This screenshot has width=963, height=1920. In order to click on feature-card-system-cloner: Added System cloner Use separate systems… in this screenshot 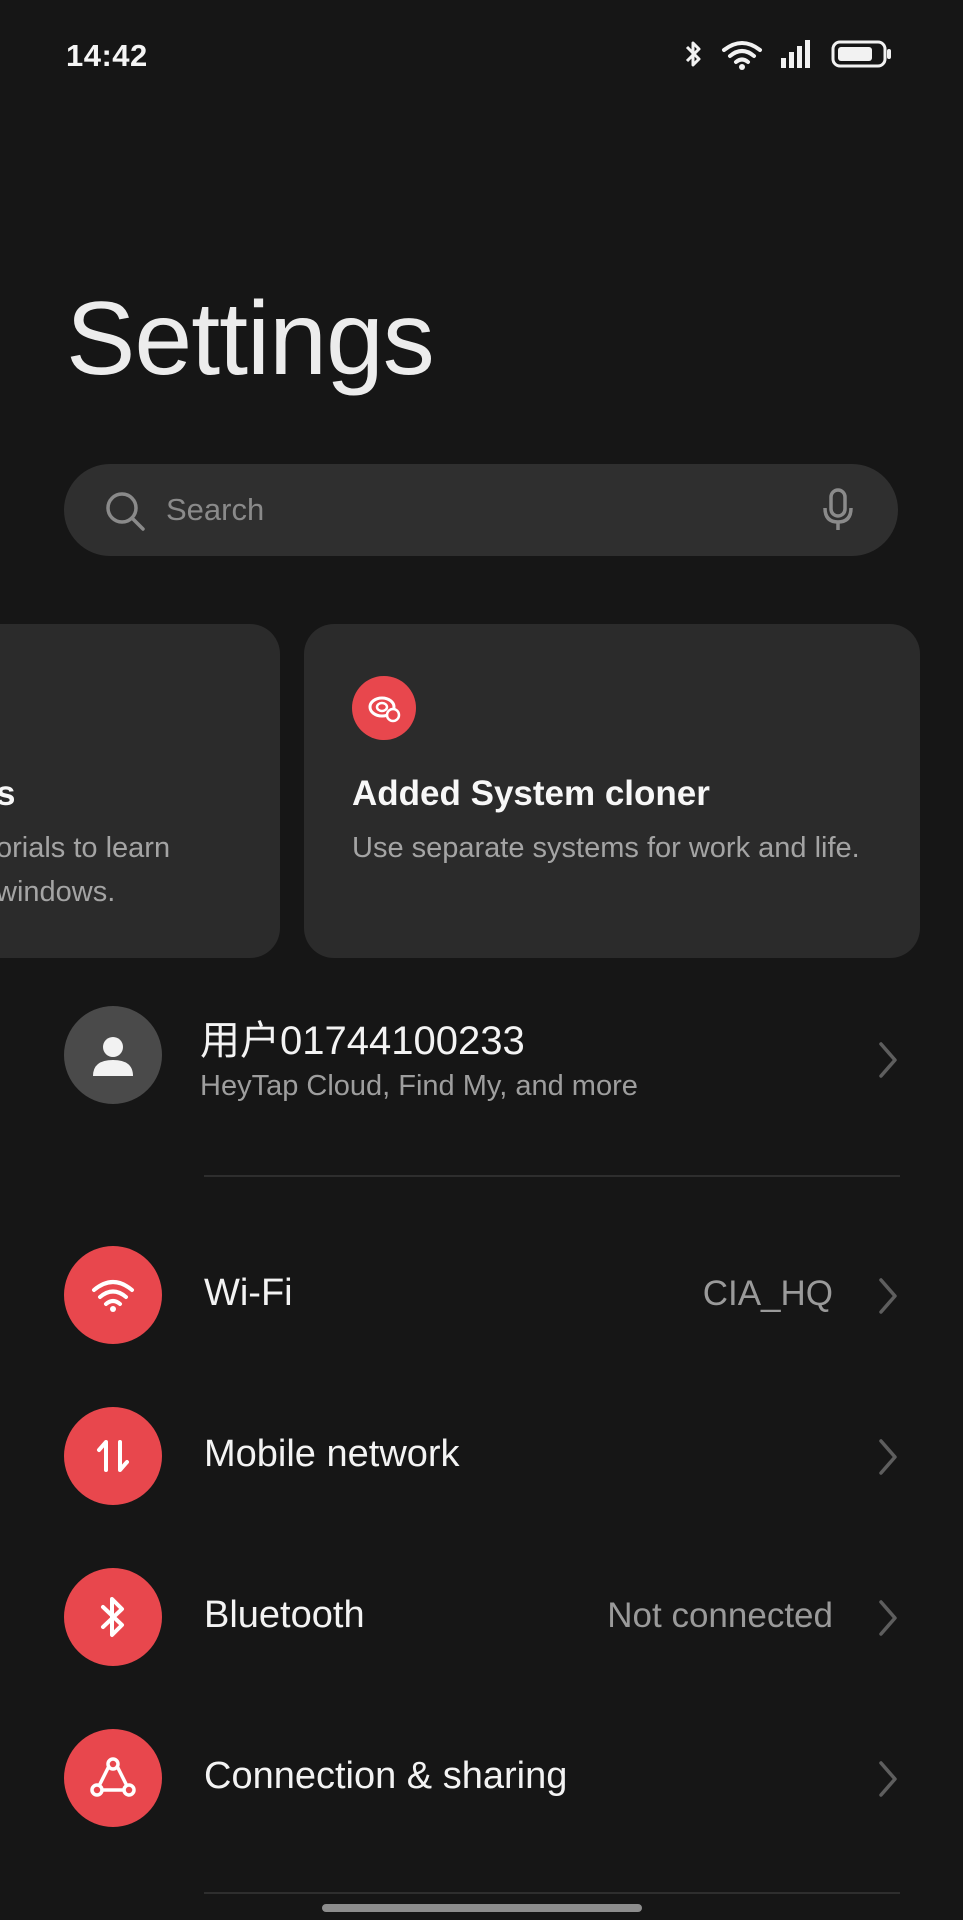, I will do `click(612, 791)`.